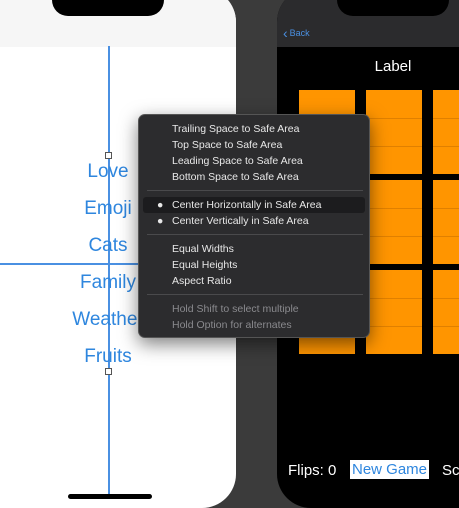 This screenshot has width=459, height=508. Describe the element at coordinates (254, 281) in the screenshot. I see `menu-item-aspect-ratio: Aspect Ratio` at that location.